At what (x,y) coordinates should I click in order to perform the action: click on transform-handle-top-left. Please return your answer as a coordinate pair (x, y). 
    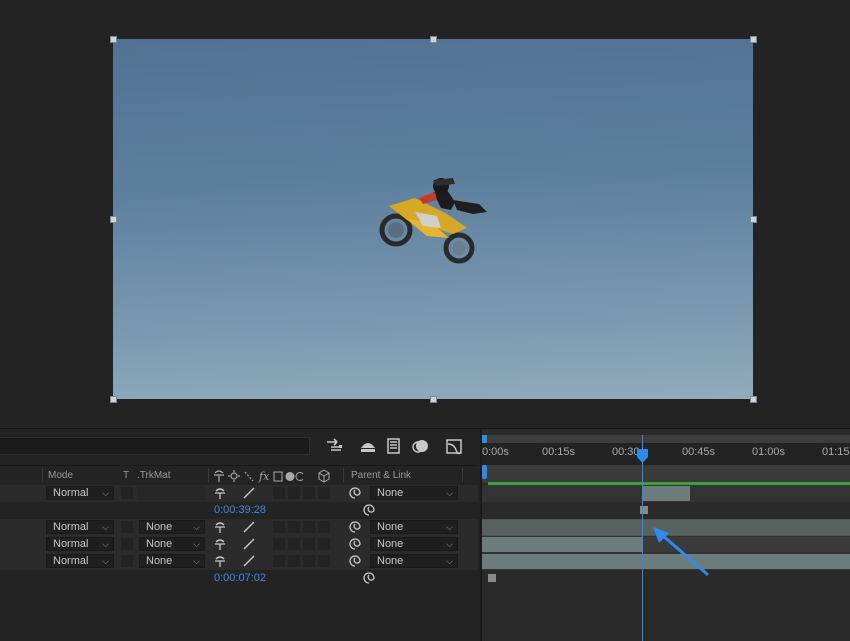
    Looking at the image, I should click on (113, 39).